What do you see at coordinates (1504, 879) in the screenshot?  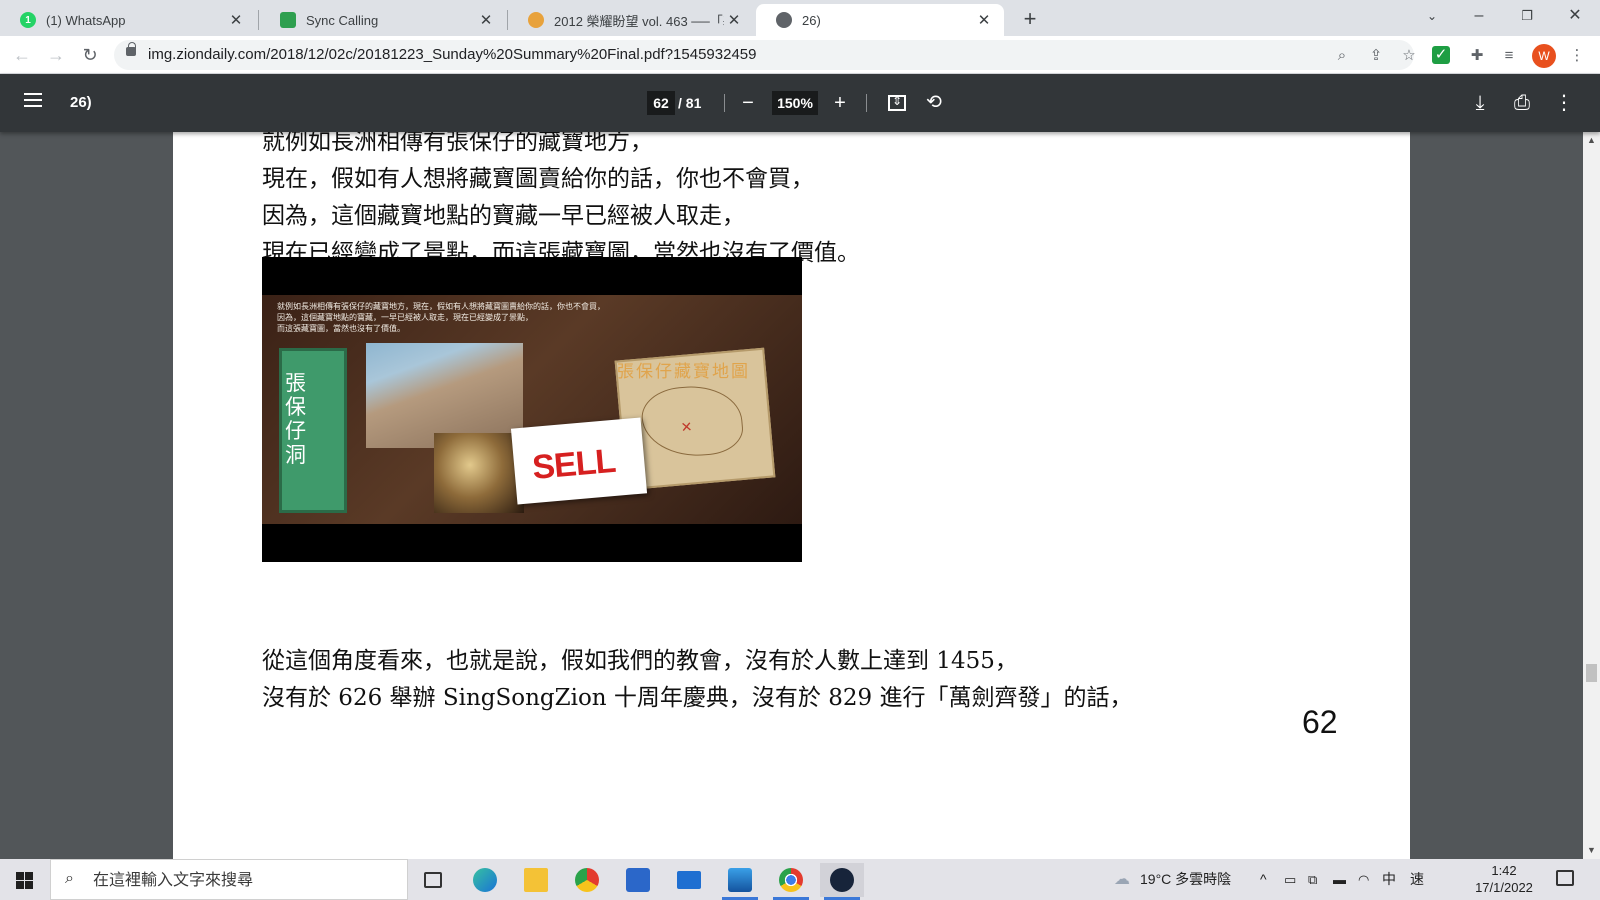 I see `clock: 1:42 17/1/2022` at bounding box center [1504, 879].